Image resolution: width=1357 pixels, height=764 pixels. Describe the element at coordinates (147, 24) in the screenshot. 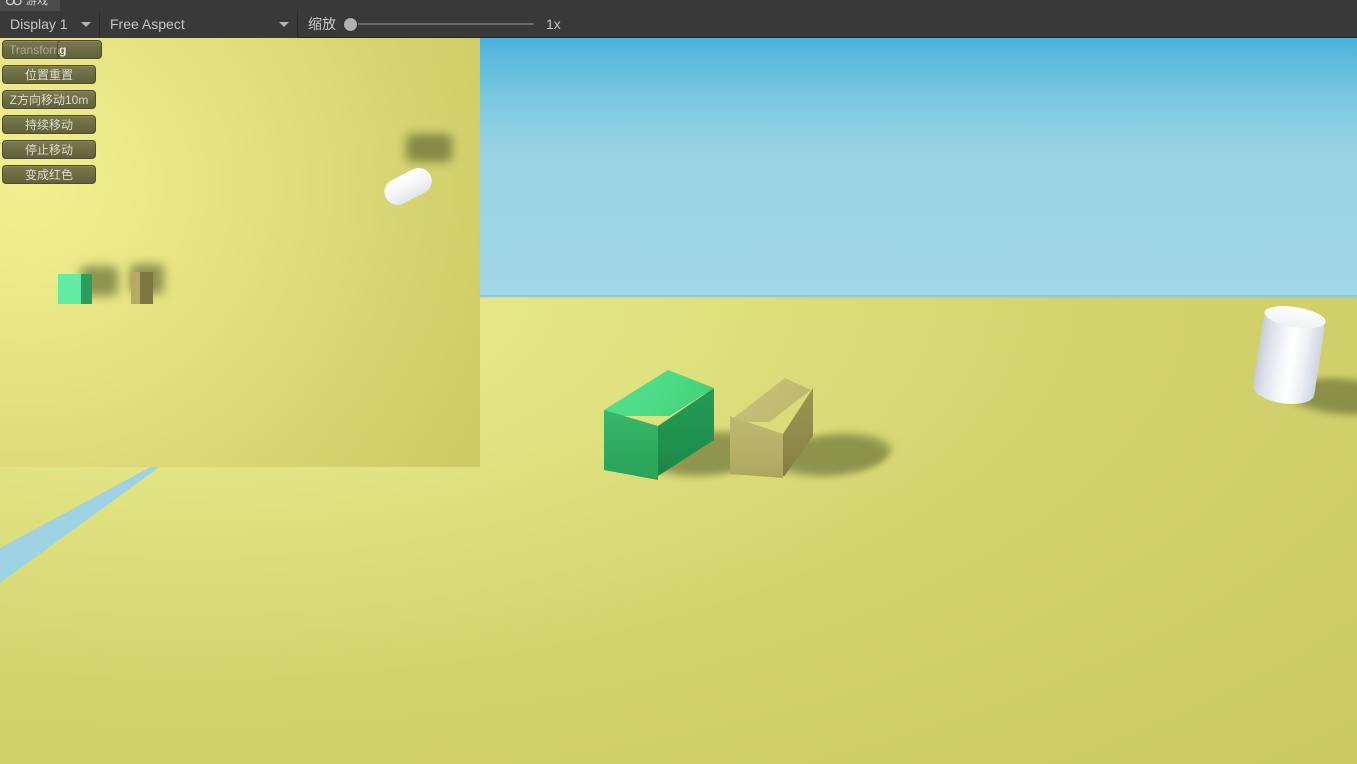

I see `aspect-ratio-label: Free Aspect` at that location.